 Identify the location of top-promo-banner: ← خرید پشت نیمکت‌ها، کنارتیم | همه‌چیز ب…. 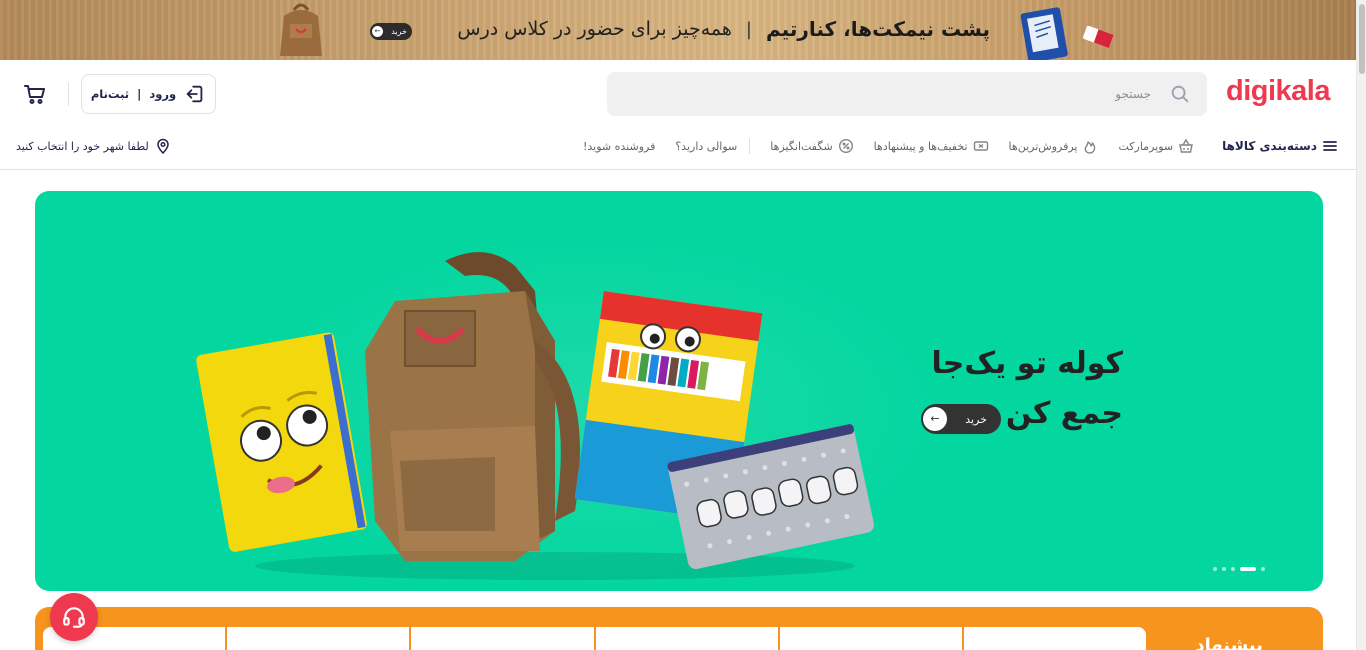
(678, 30).